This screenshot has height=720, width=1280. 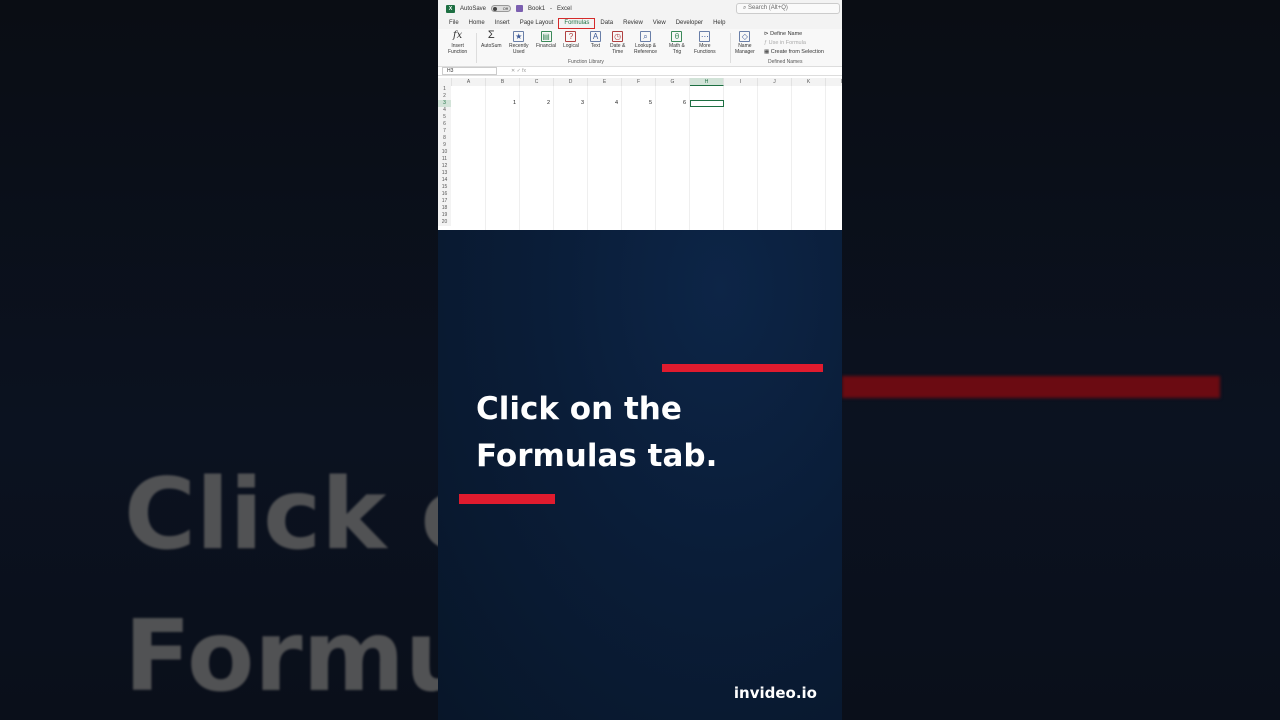 What do you see at coordinates (445, 82) in the screenshot?
I see `select-all-corner` at bounding box center [445, 82].